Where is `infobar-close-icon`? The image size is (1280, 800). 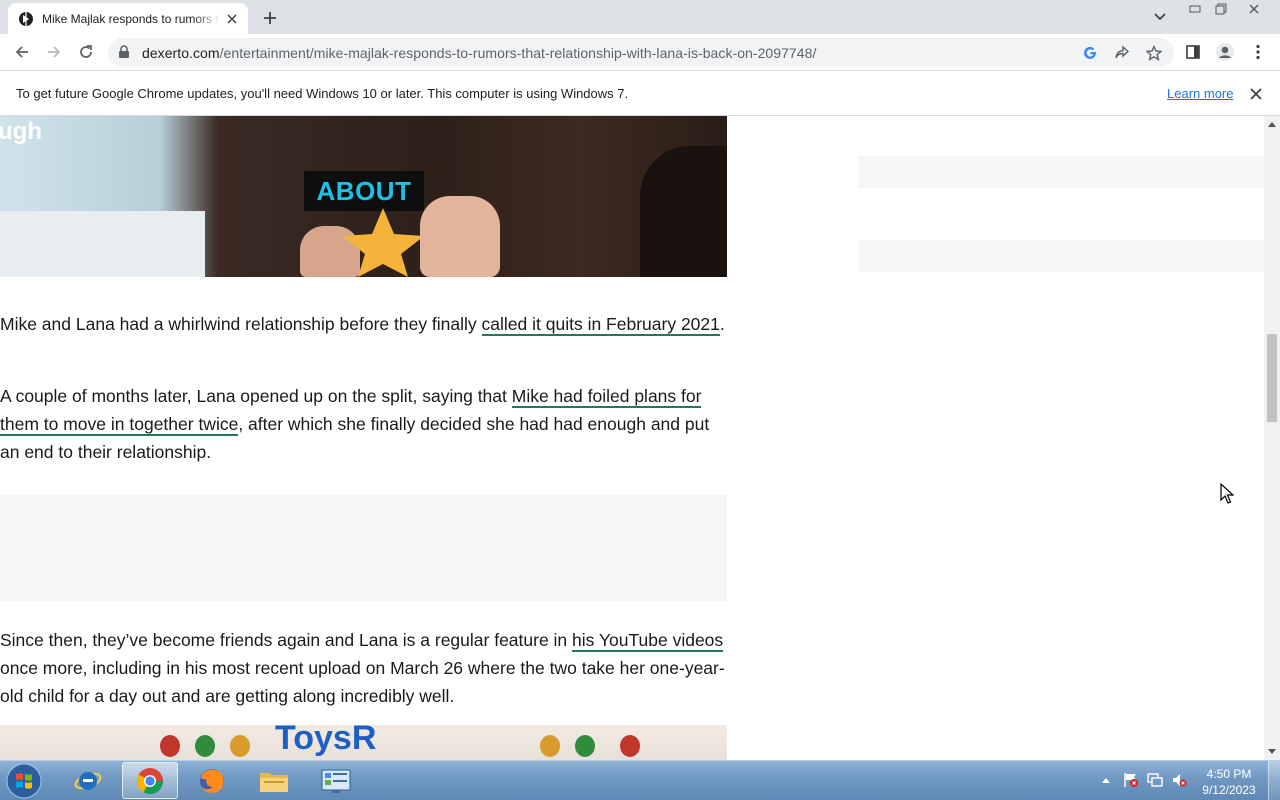
infobar-close-icon is located at coordinates (1256, 94).